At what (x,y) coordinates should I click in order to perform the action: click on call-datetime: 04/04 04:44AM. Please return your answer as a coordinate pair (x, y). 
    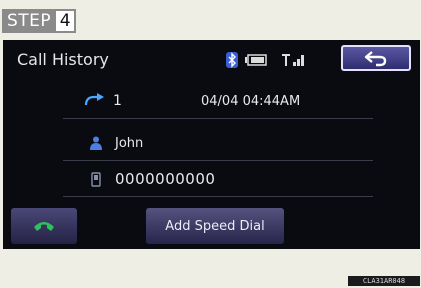
    Looking at the image, I should click on (251, 101).